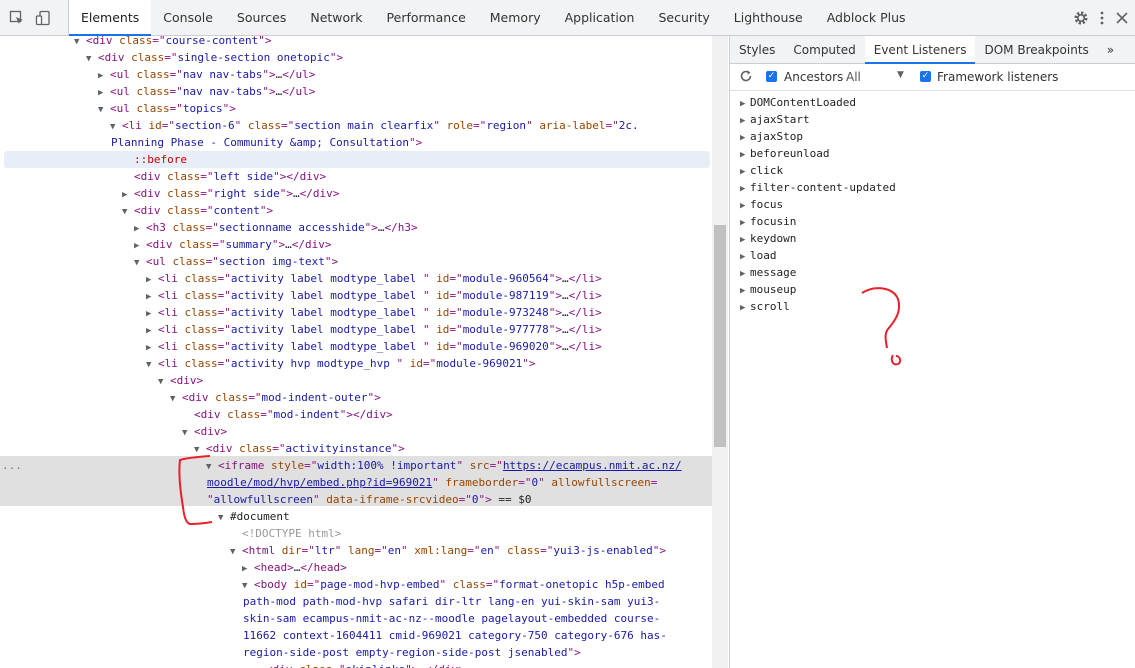 This screenshot has width=1135, height=668. I want to click on event-listener-item: ▶ filter-content-updated, so click(818, 187).